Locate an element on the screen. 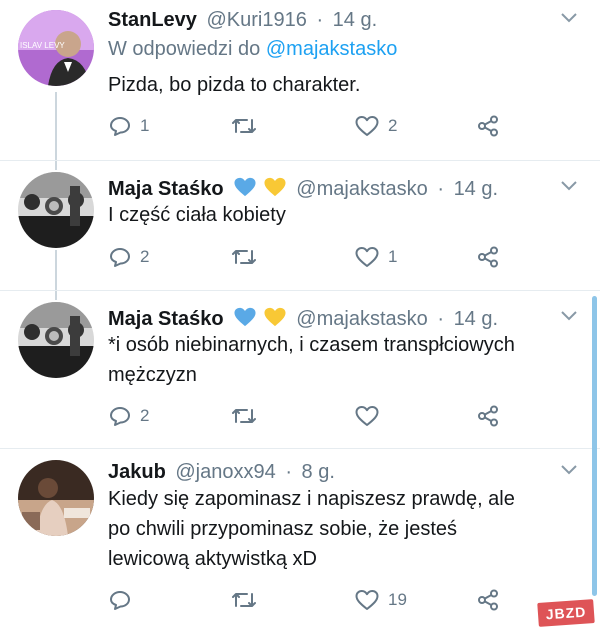 This screenshot has height=631, width=600. tweet-actions: 2 1 is located at coordinates (318, 257).